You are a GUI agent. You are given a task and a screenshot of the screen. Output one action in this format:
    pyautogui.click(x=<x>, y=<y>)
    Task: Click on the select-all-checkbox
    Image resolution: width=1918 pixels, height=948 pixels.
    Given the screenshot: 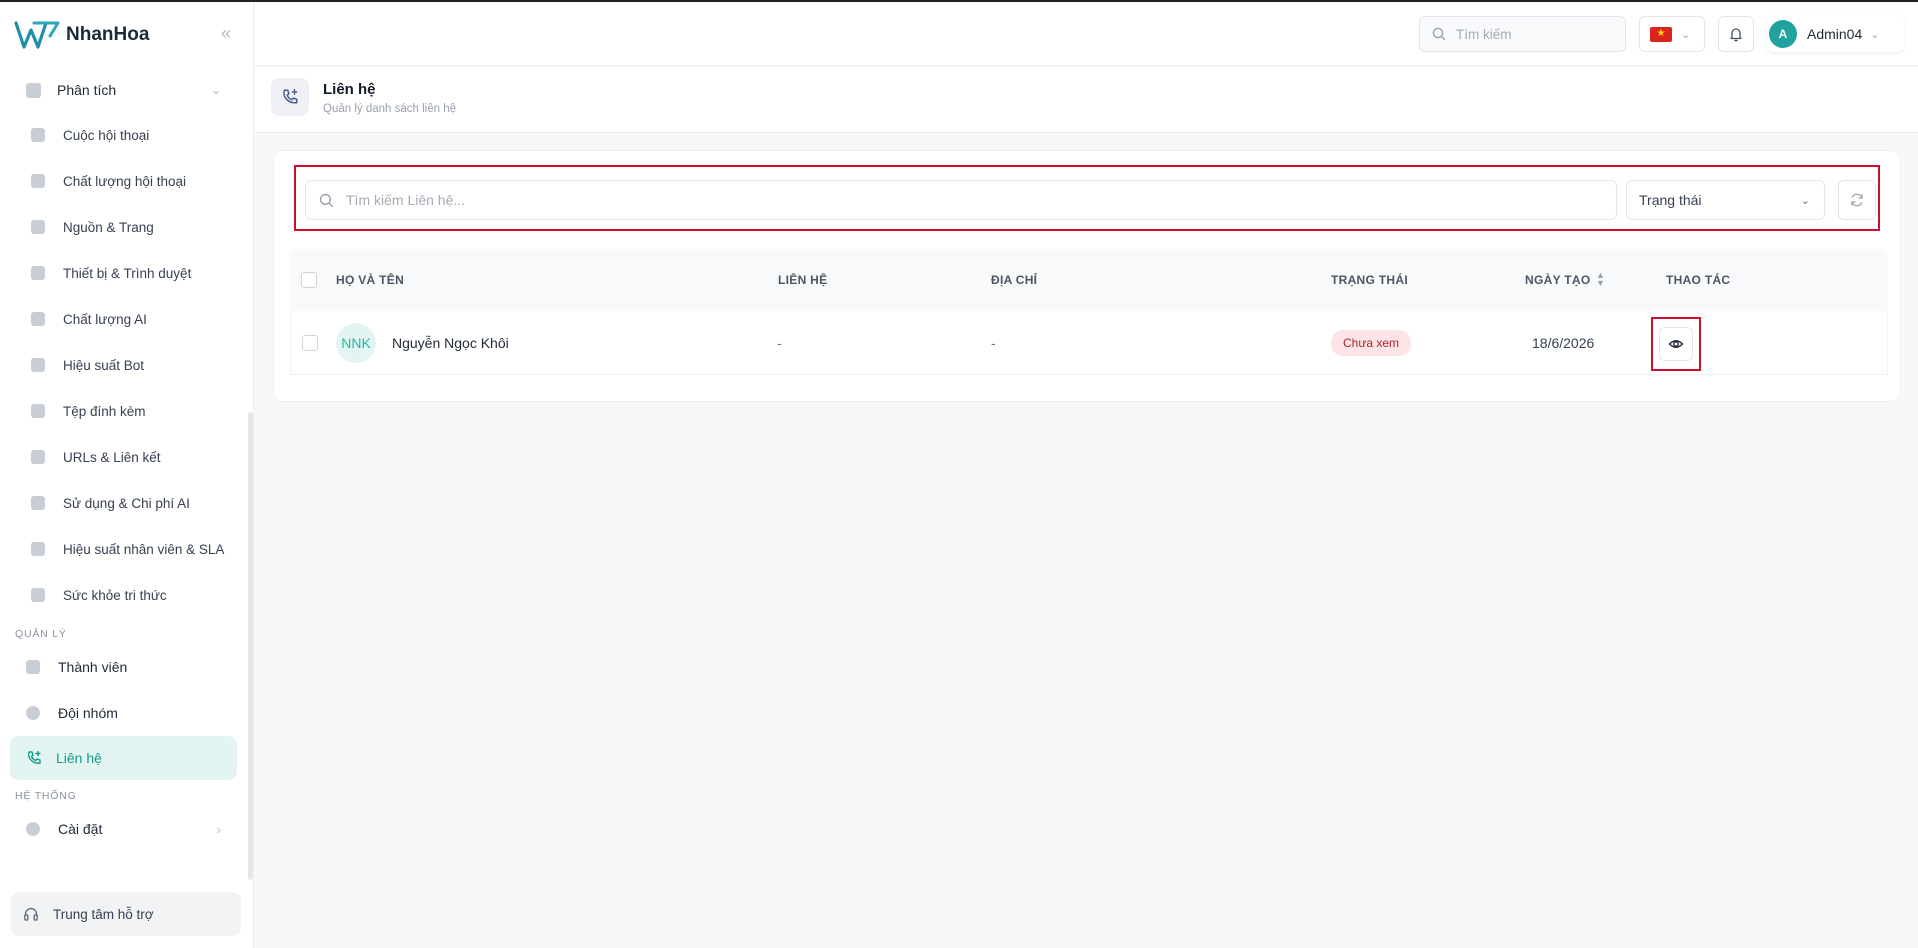 What is the action you would take?
    pyautogui.click(x=309, y=280)
    